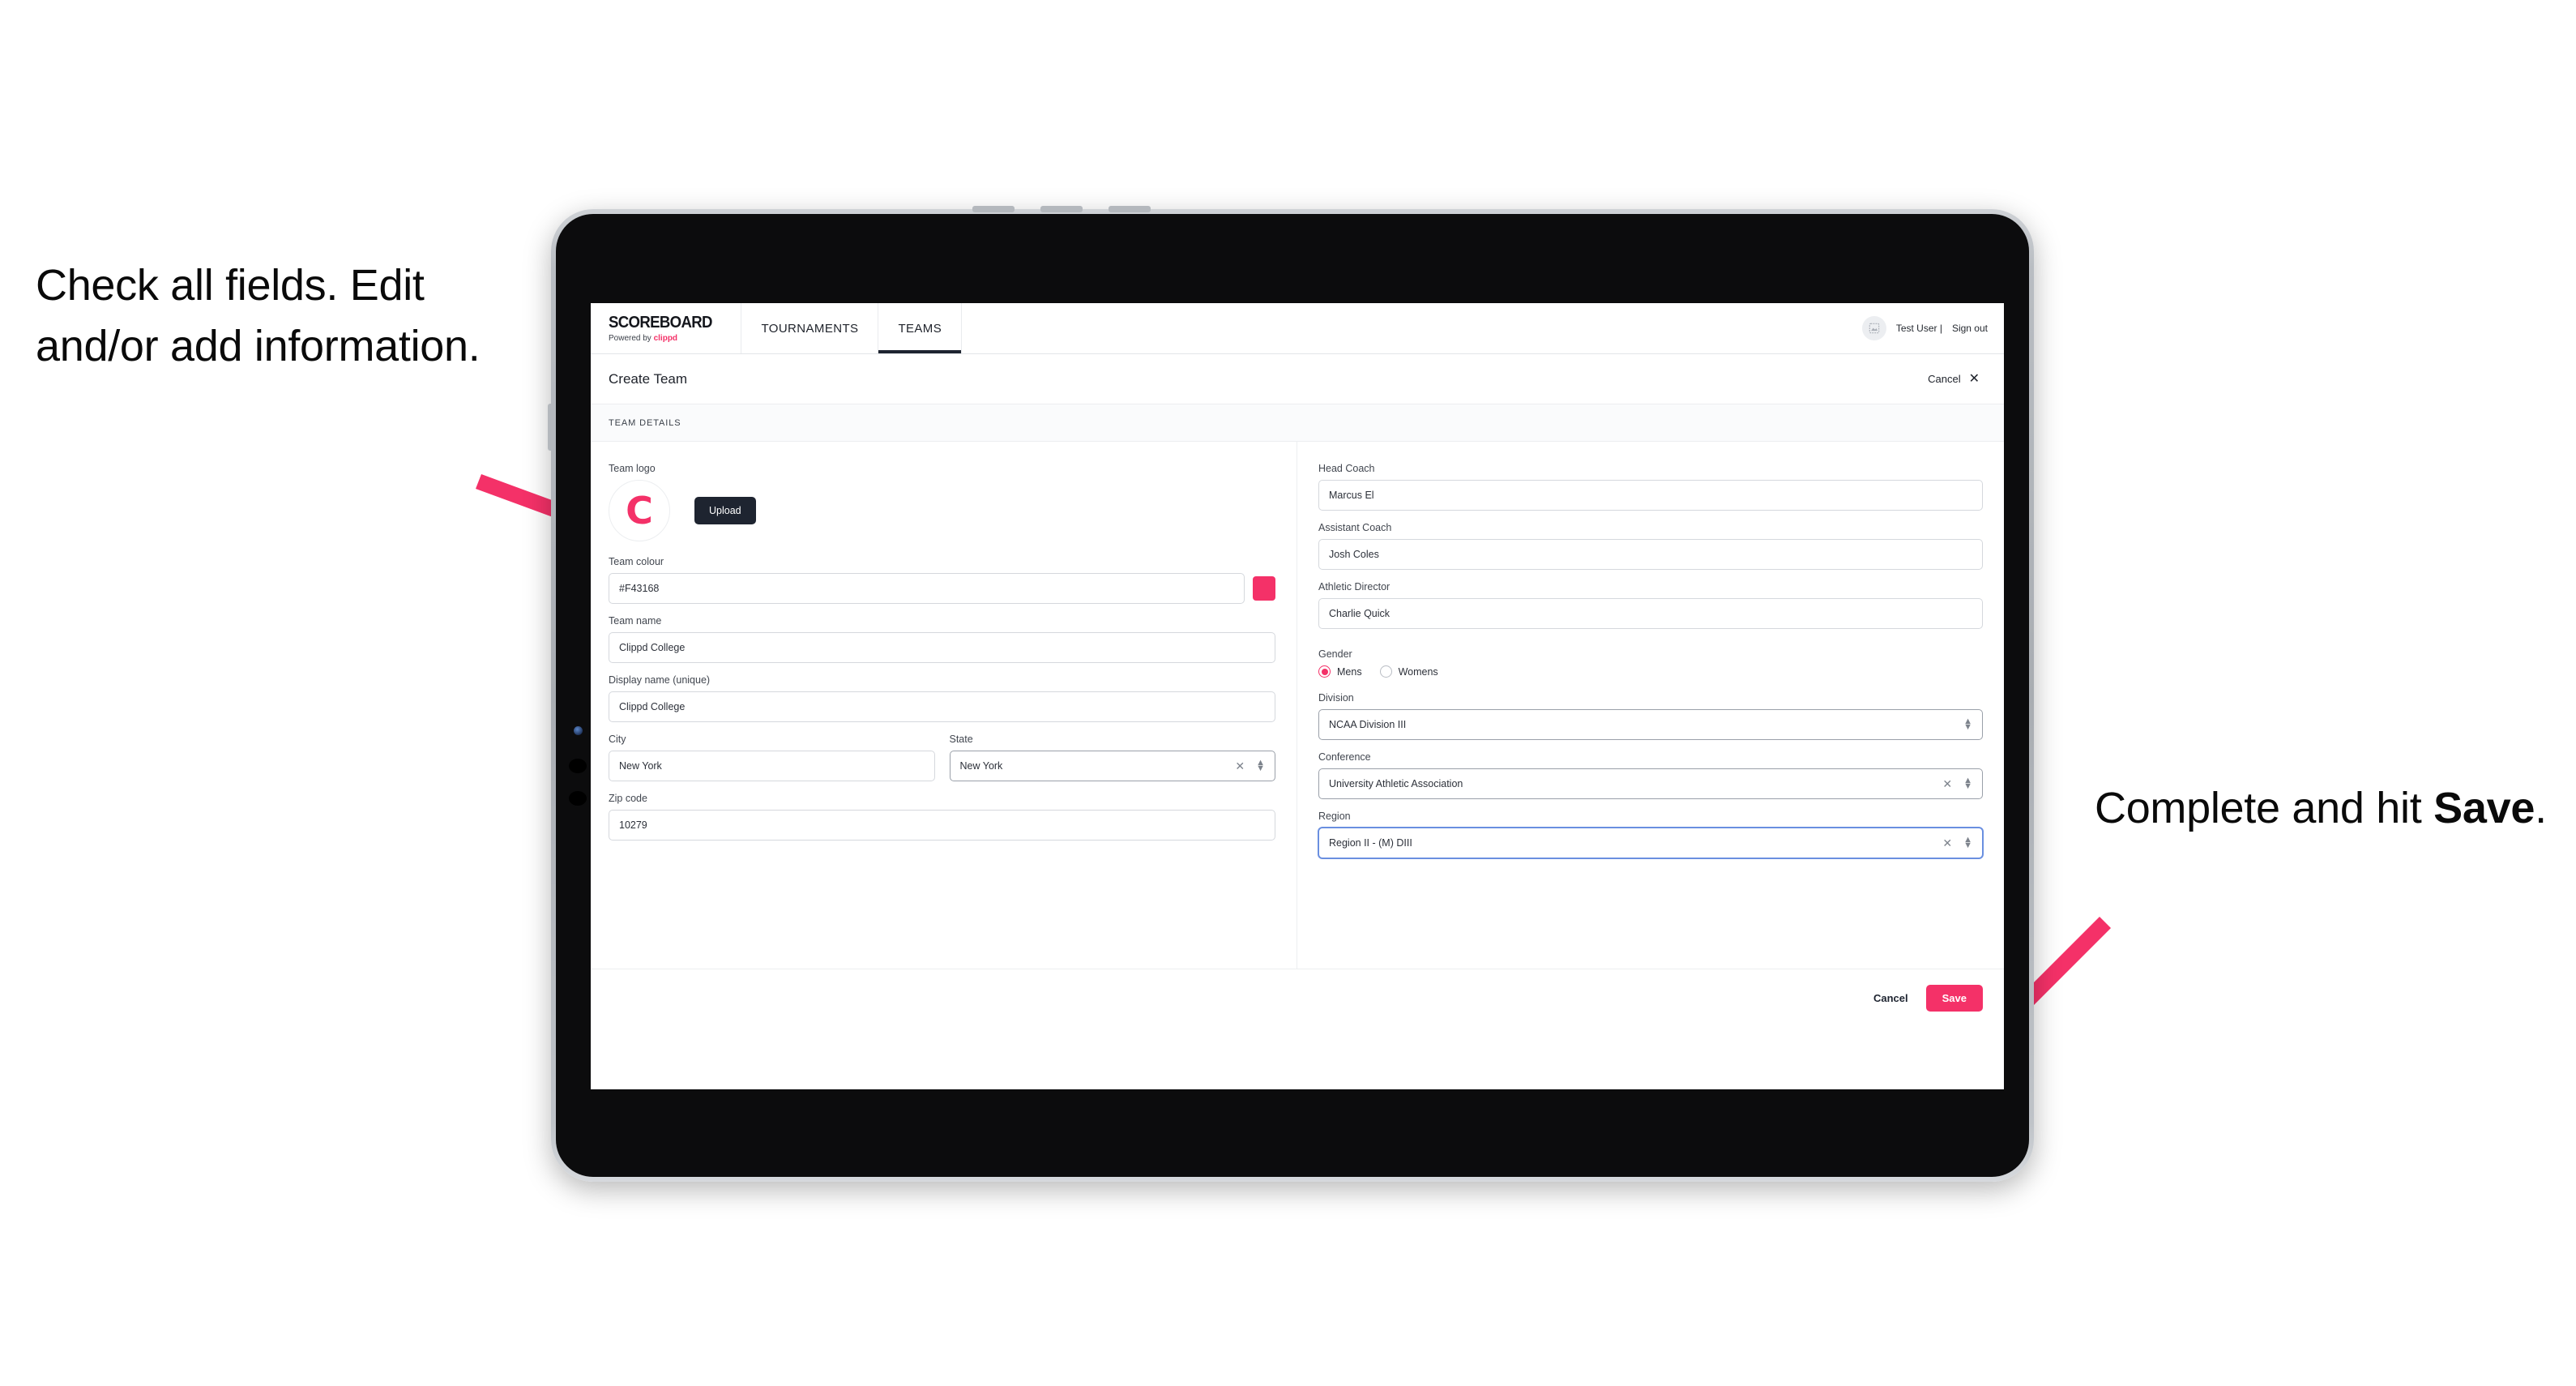  Describe the element at coordinates (927, 588) in the screenshot. I see `team-colour-input: #F43168` at that location.